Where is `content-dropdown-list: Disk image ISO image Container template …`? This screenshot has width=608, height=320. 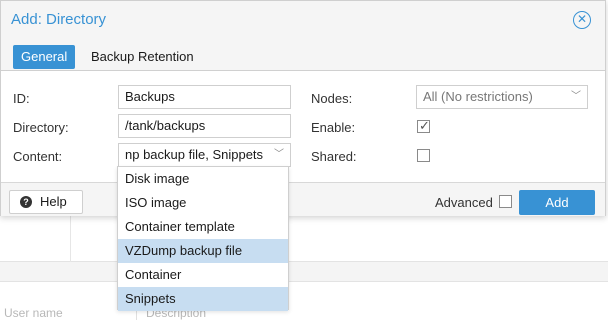 content-dropdown-list: Disk image ISO image Container template … is located at coordinates (203, 238).